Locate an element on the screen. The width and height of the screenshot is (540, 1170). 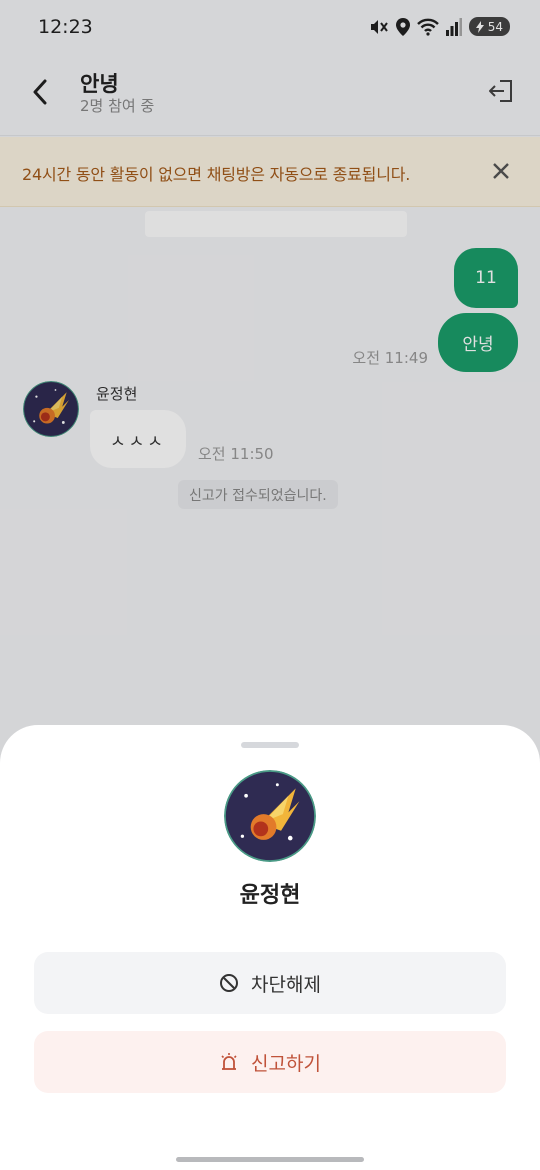
home-indicator is located at coordinates (270, 1159).